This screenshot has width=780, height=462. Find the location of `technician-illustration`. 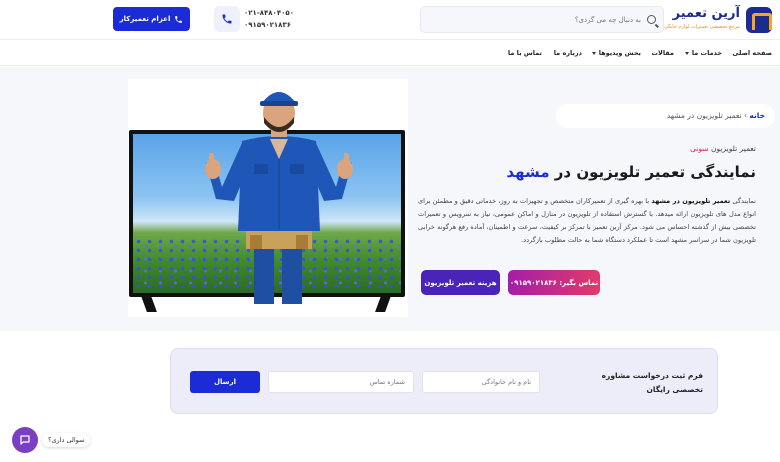

technician-illustration is located at coordinates (279, 198).